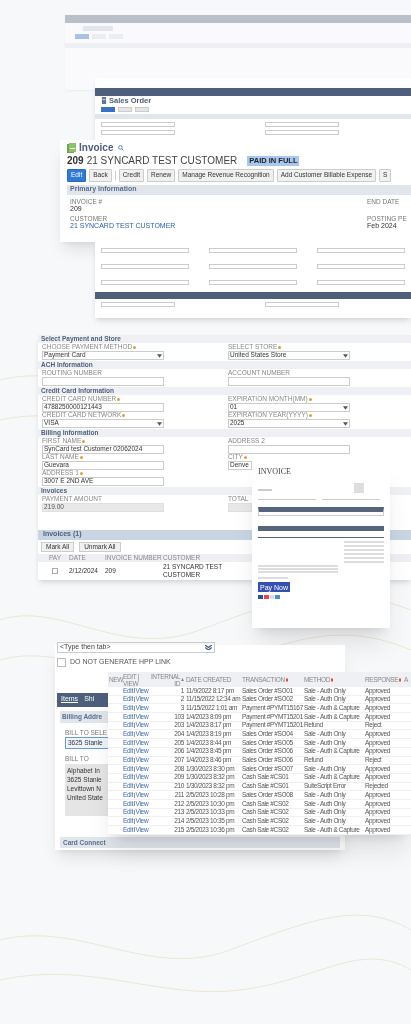 The height and width of the screenshot is (1024, 411). I want to click on search-icon, so click(121, 148).